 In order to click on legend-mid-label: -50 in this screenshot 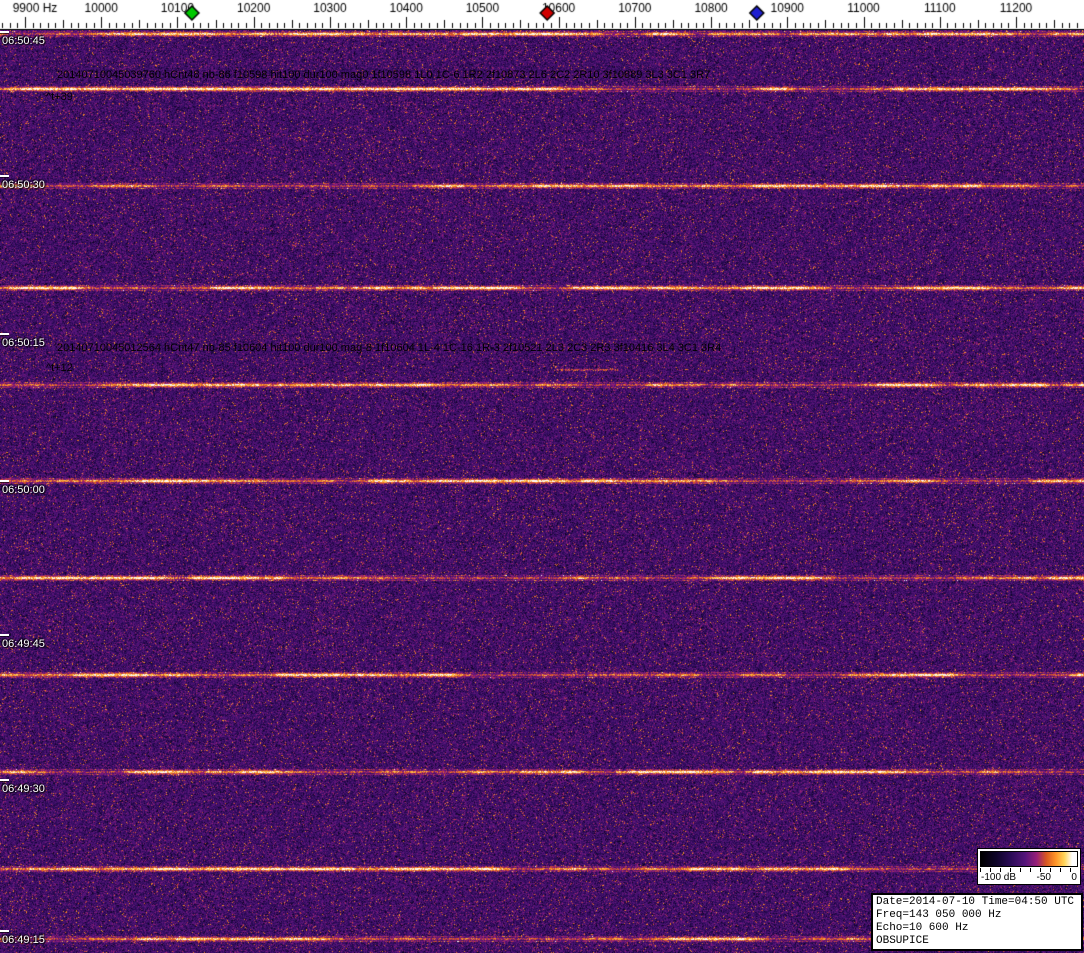, I will do `click(1043, 877)`.